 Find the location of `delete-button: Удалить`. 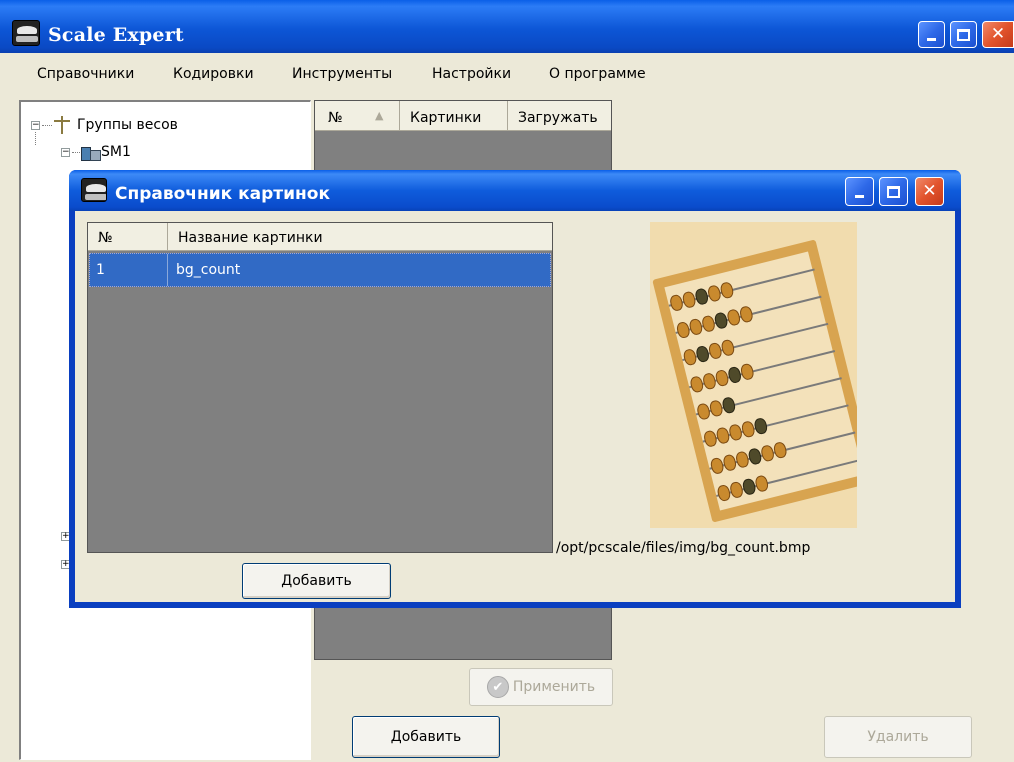

delete-button: Удалить is located at coordinates (898, 737).